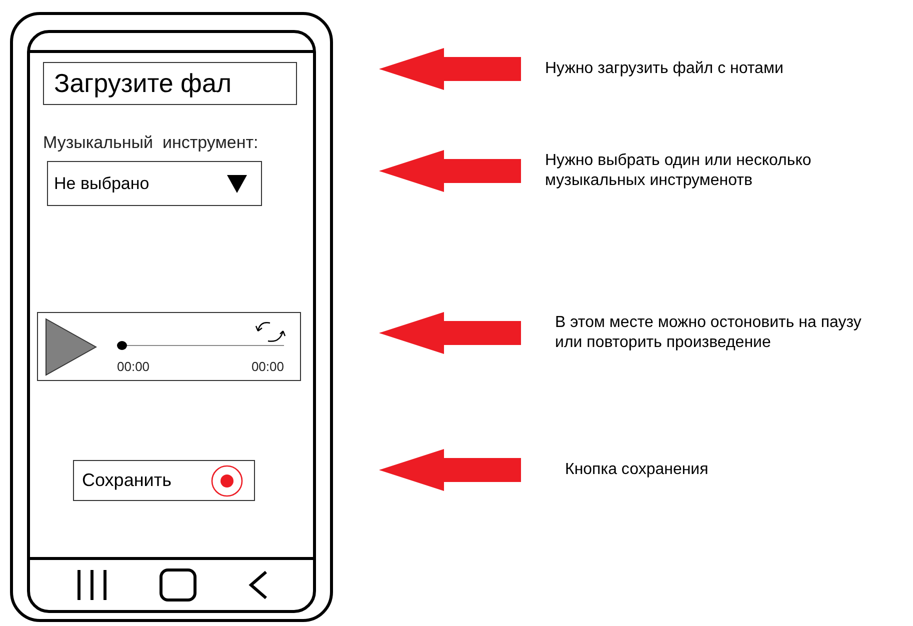  What do you see at coordinates (636, 470) in the screenshot?
I see `annotation-text: Кнопка сохранения` at bounding box center [636, 470].